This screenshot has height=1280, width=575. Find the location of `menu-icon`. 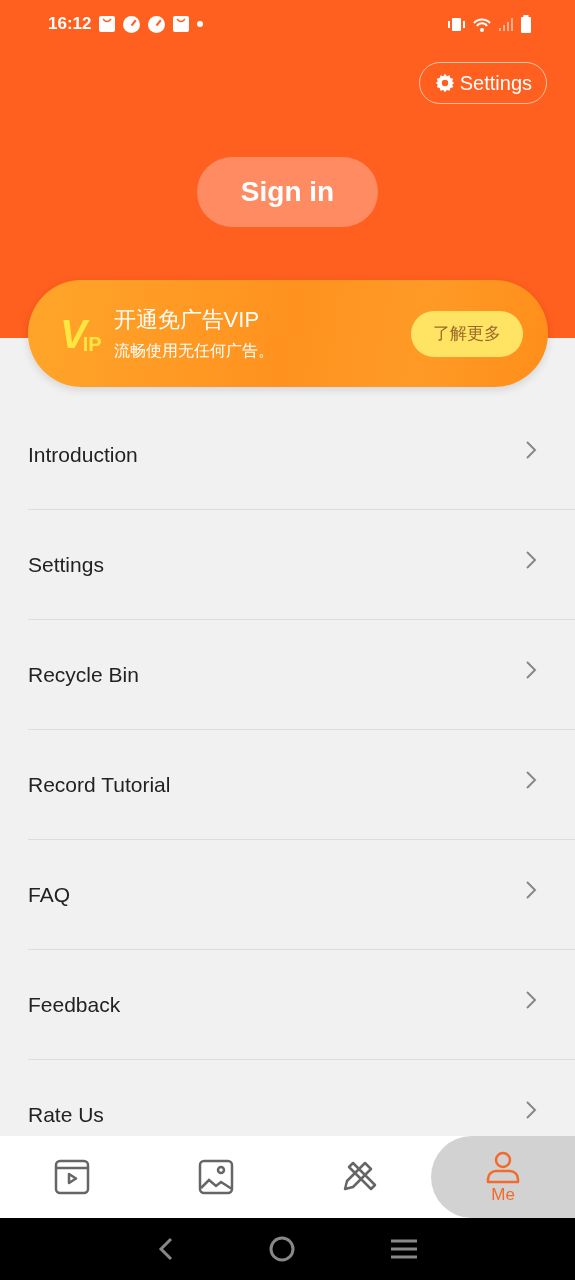

menu-icon is located at coordinates (404, 1249).